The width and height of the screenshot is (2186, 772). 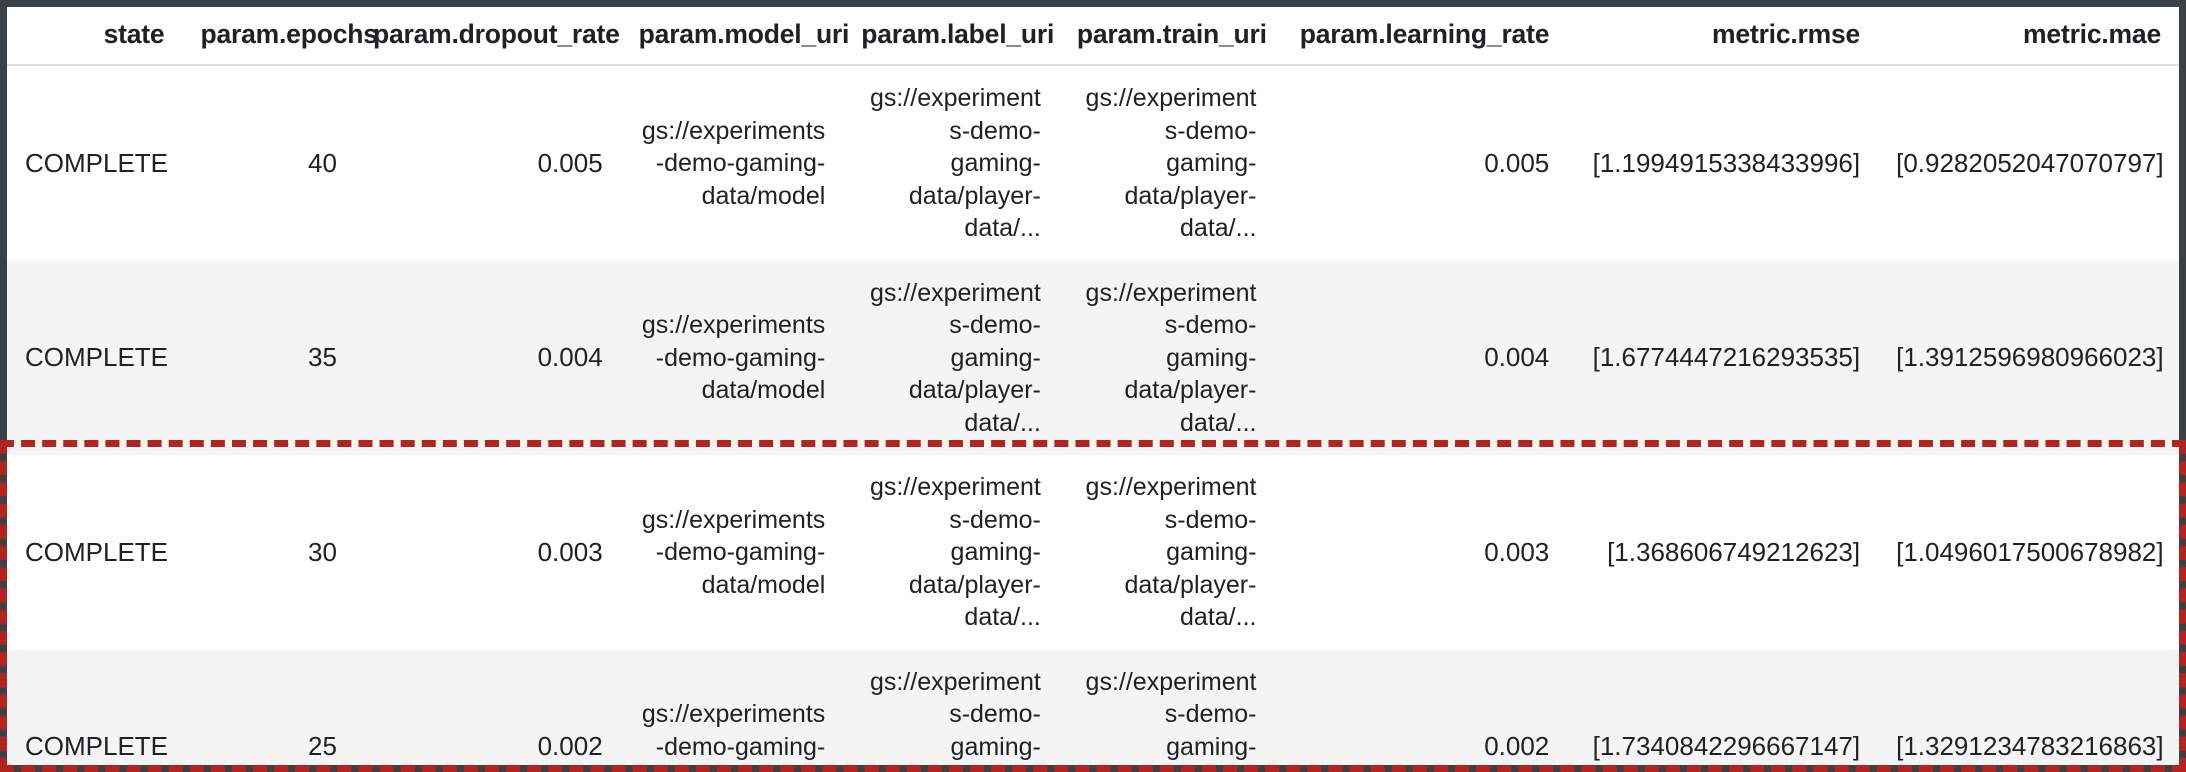 I want to click on cell-epochs: 30, so click(x=322, y=551).